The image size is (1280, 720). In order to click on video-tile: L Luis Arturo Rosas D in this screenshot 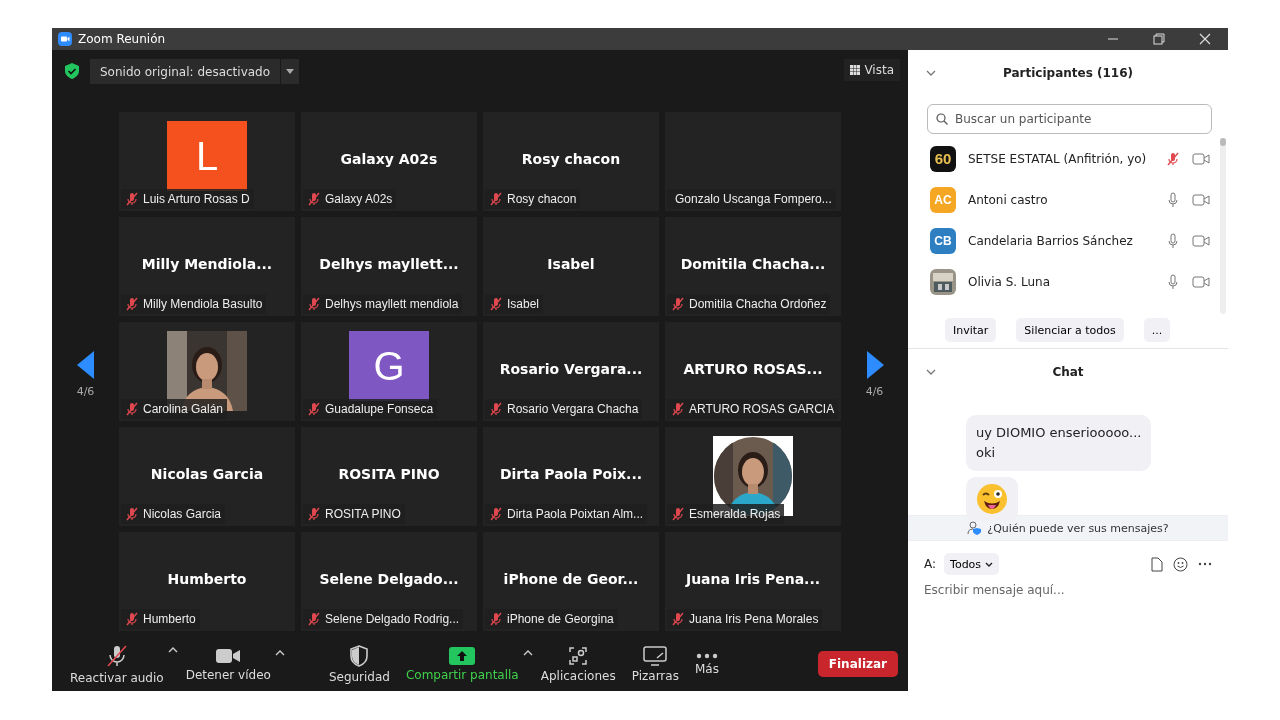, I will do `click(207, 161)`.